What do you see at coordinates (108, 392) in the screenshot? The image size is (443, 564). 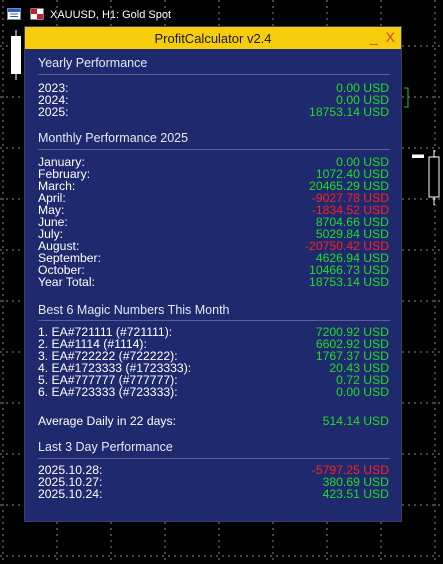 I see `magic-number-row-label: 6. EA#723333 (#723333):` at bounding box center [108, 392].